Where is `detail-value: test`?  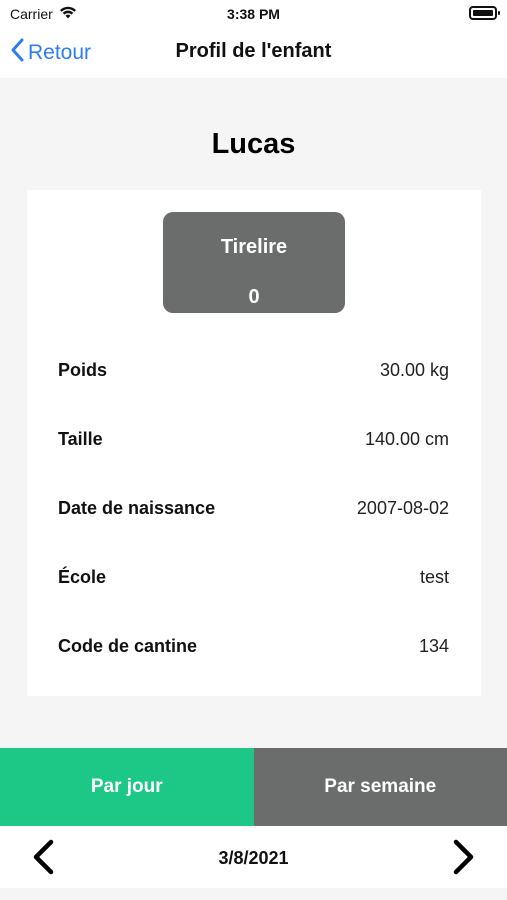
detail-value: test is located at coordinates (434, 577).